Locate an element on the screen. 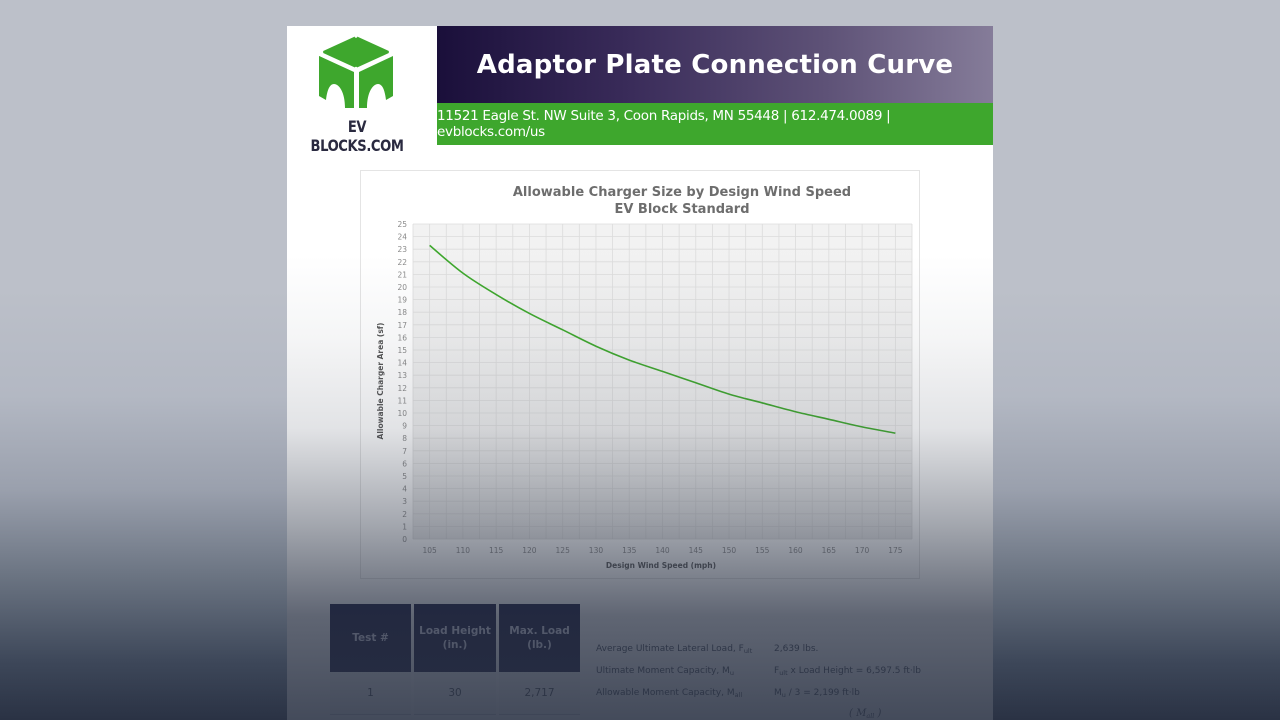 The height and width of the screenshot is (720, 1280). y-tick-label: 8 is located at coordinates (404, 438).